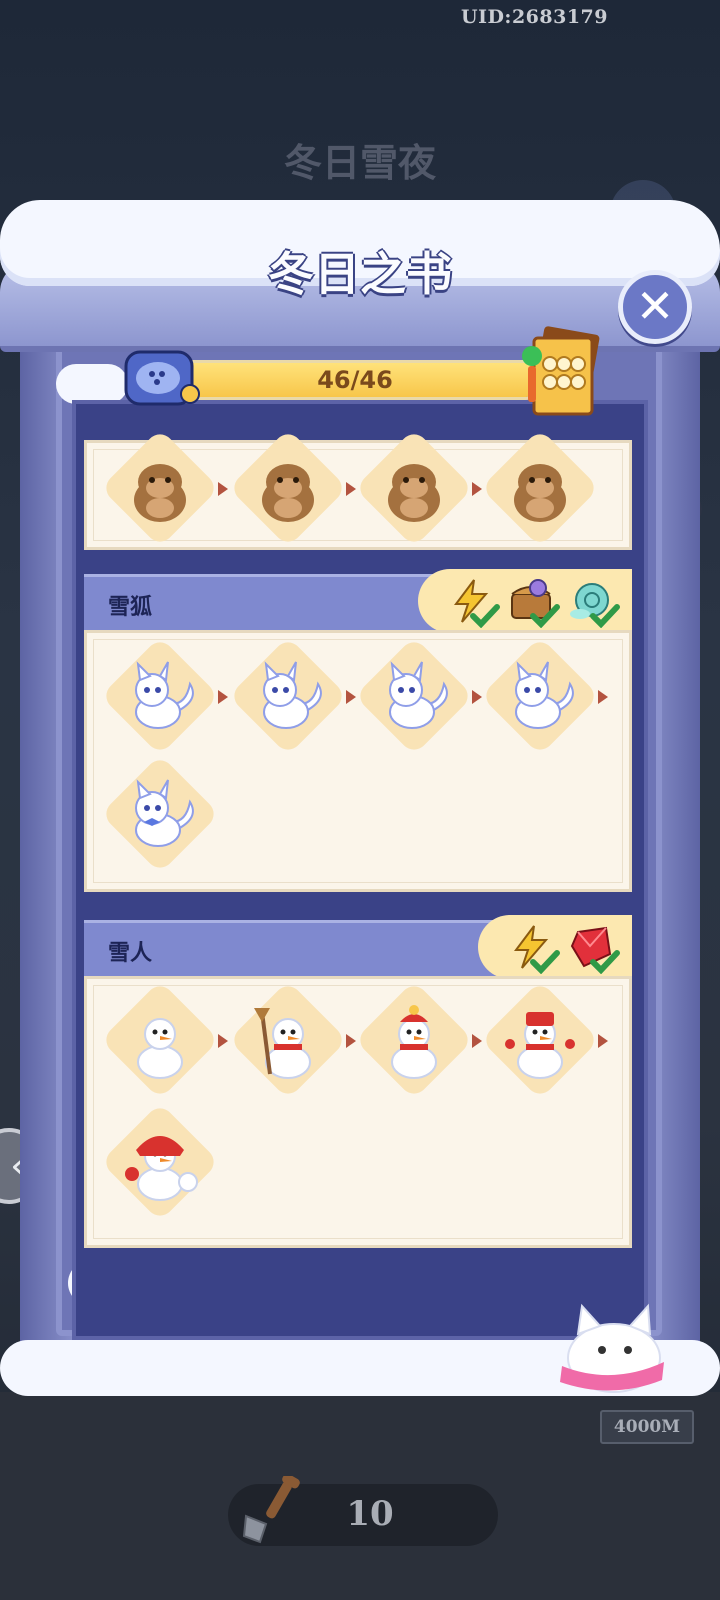 This screenshot has height=1600, width=720. I want to click on waving-hamster-icon, so click(414, 488).